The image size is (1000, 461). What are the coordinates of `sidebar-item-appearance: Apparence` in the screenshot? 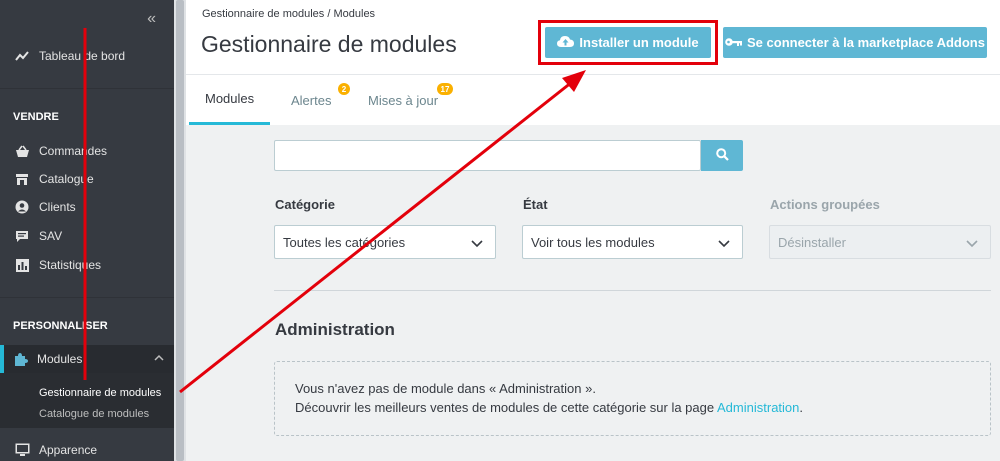 It's located at (87, 450).